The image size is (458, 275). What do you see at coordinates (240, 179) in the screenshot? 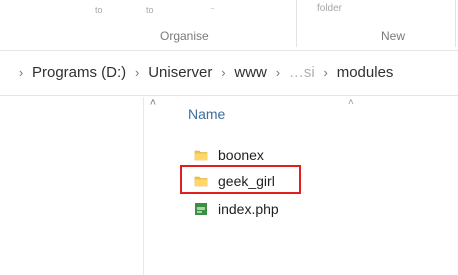
I see `annotation-highlight-box` at bounding box center [240, 179].